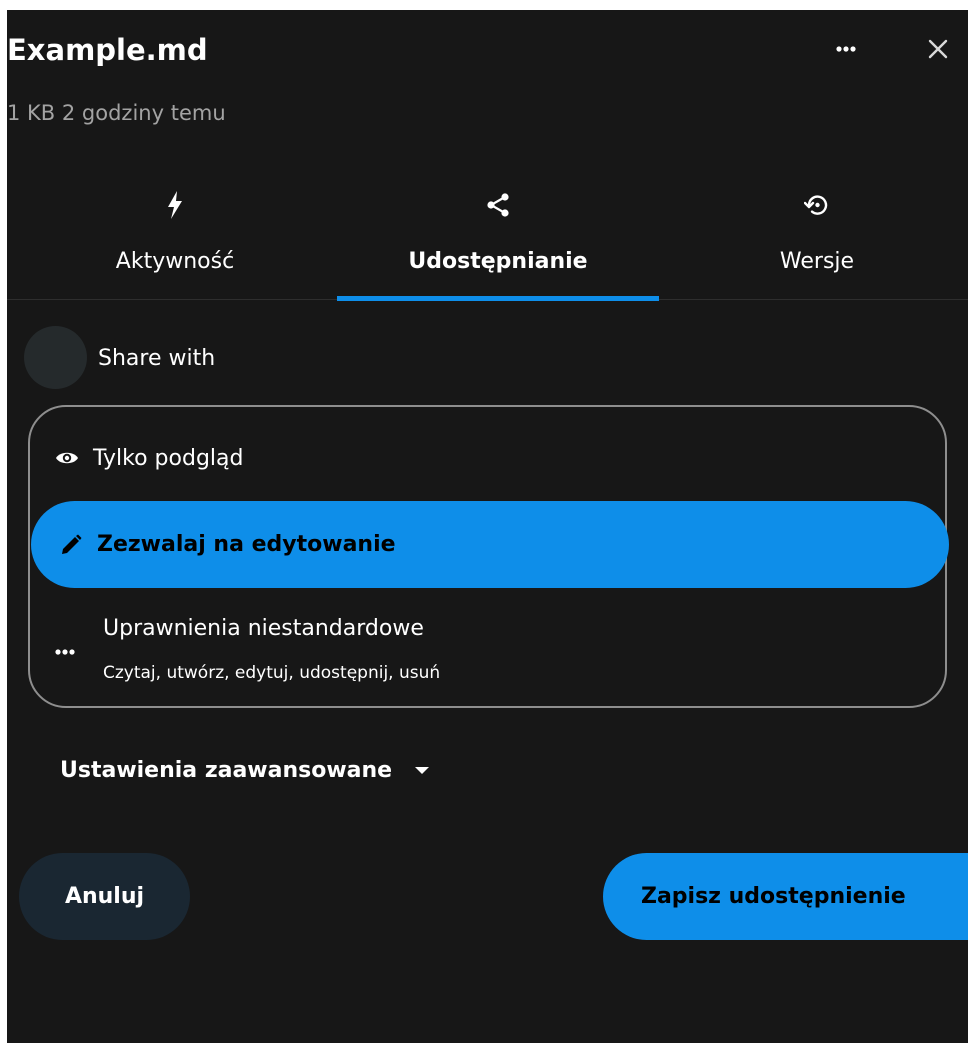  I want to click on permission-custom-description: Czytaj, utwórz, edytuj, udostępnij, usuń, so click(272, 673).